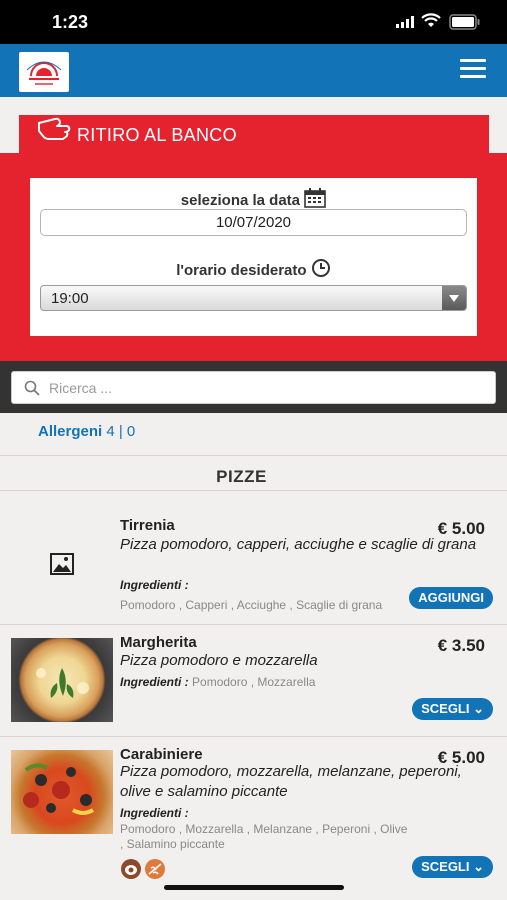 The height and width of the screenshot is (900, 507). I want to click on date-label-row: seleziona la data, so click(253, 198).